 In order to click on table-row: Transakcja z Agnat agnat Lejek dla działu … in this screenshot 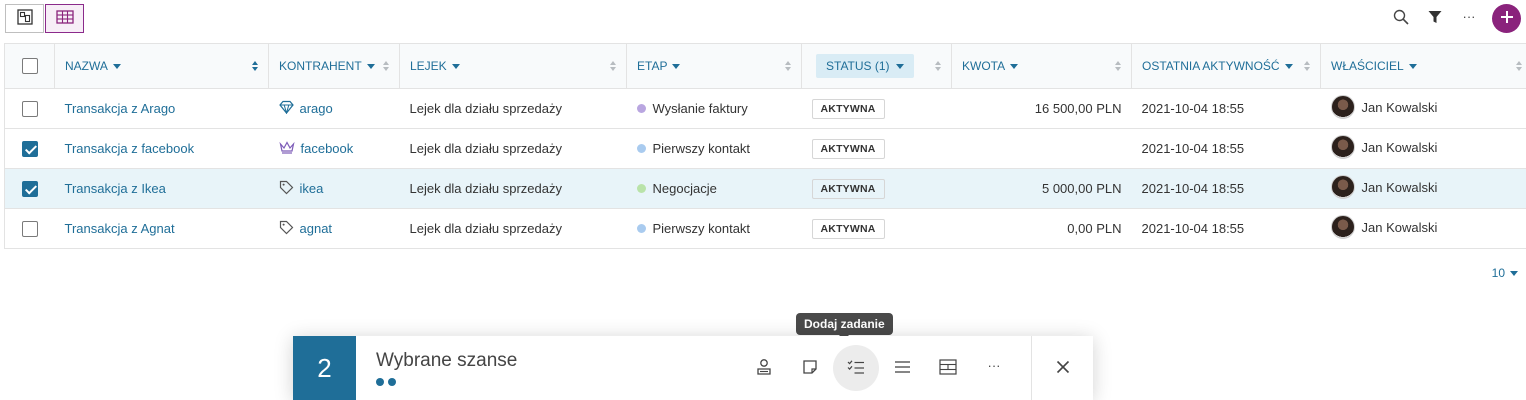, I will do `click(765, 228)`.